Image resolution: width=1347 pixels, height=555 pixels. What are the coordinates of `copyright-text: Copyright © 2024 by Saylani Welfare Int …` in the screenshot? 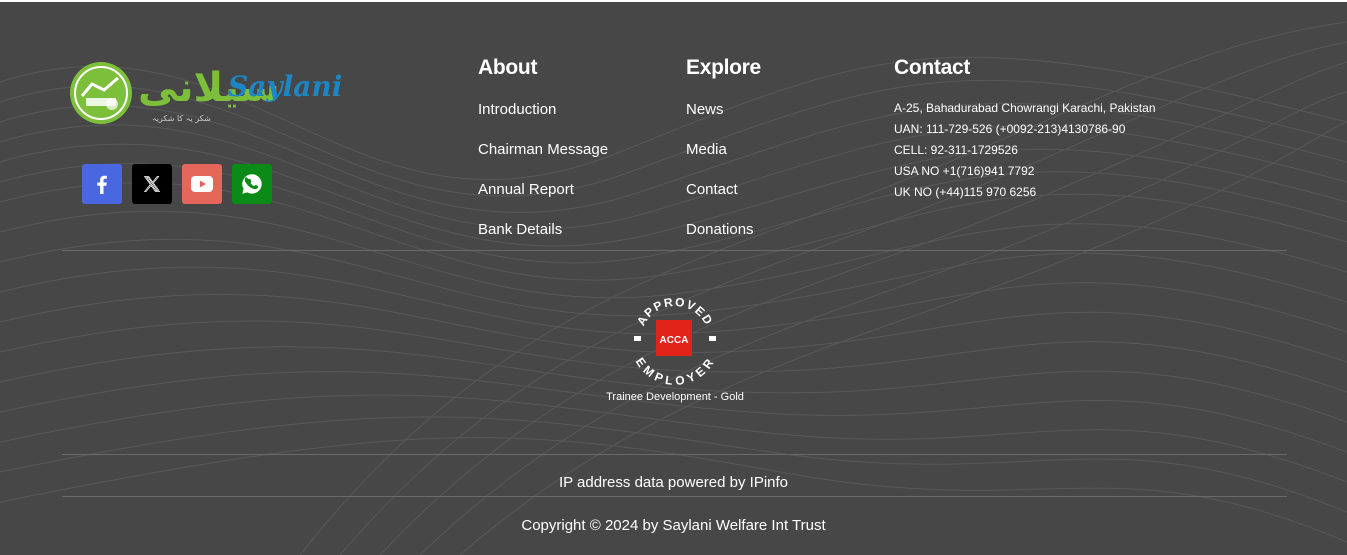 It's located at (673, 525).